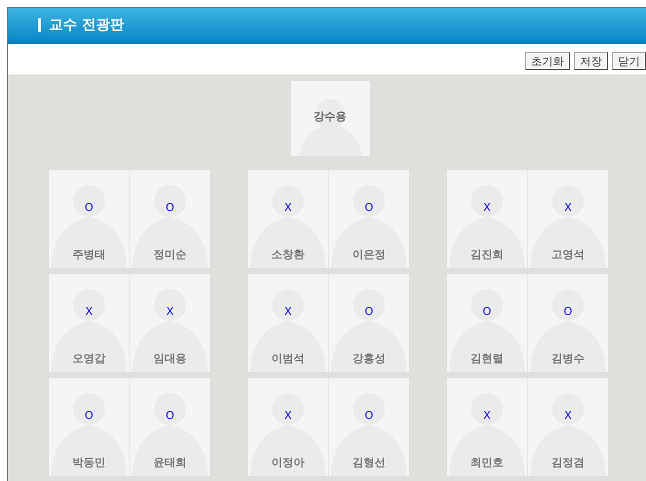 The image size is (646, 481). What do you see at coordinates (330, 116) in the screenshot?
I see `professor-name: 강수용` at bounding box center [330, 116].